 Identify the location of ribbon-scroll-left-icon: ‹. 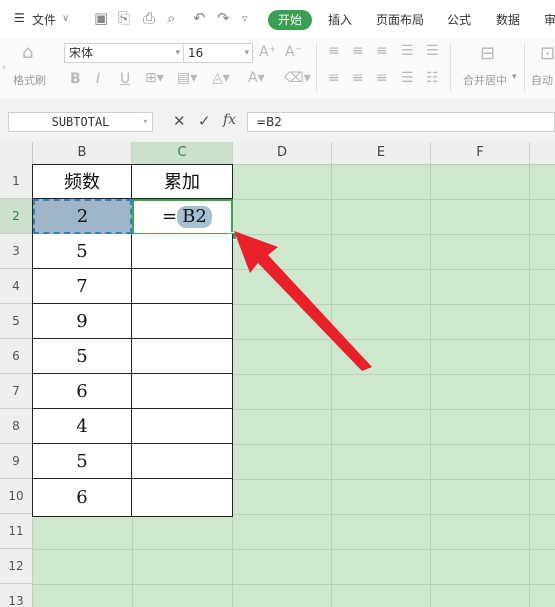
(4, 67).